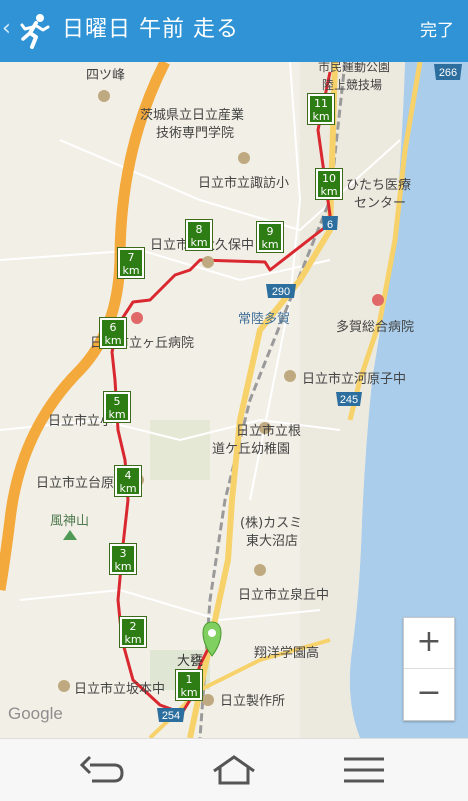 This screenshot has width=468, height=801. I want to click on zoom-controls: + −, so click(429, 669).